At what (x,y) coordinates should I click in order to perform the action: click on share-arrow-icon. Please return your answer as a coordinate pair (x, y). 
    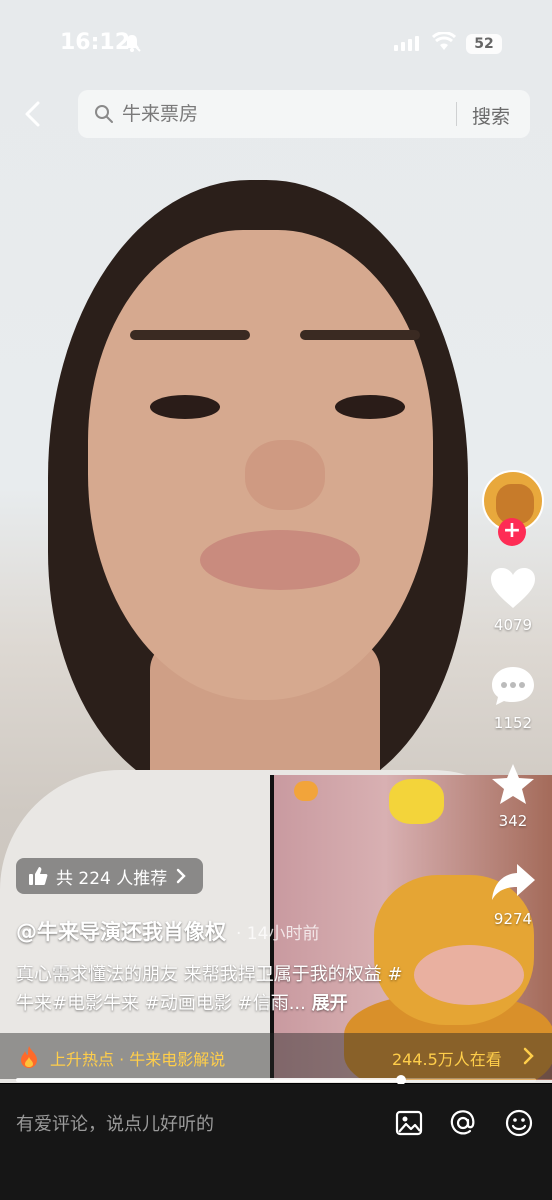
    Looking at the image, I should click on (513, 882).